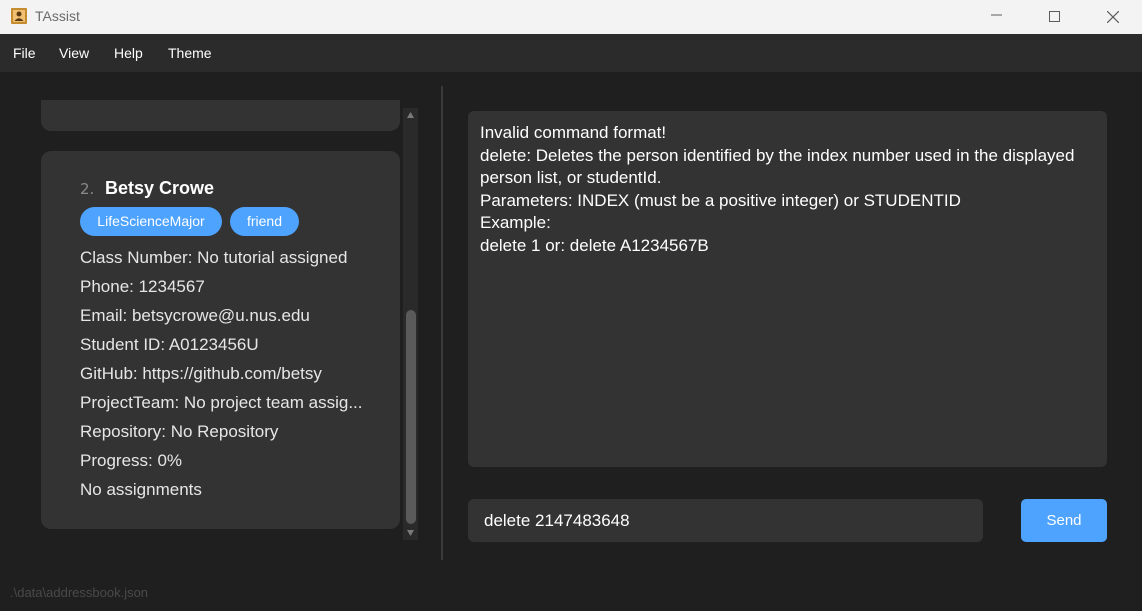 This screenshot has height=611, width=1142. Describe the element at coordinates (24, 53) in the screenshot. I see `menu-file: File` at that location.